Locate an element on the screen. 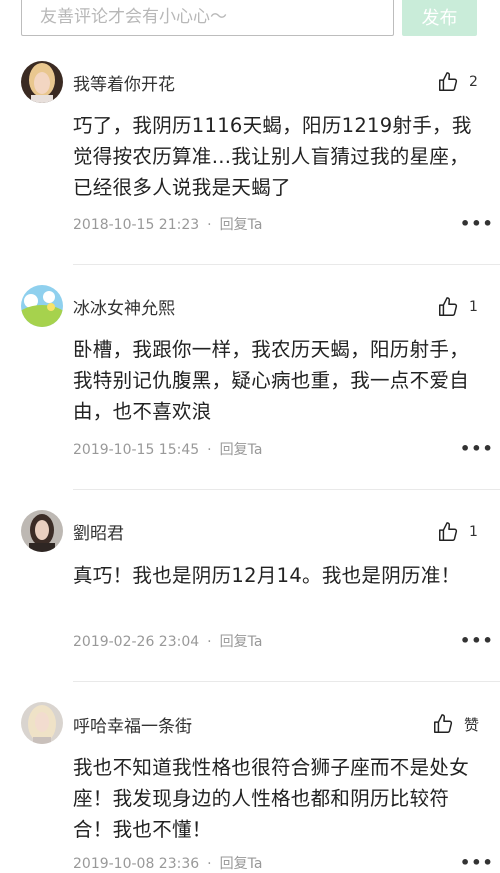  like-button: 2 is located at coordinates (457, 82).